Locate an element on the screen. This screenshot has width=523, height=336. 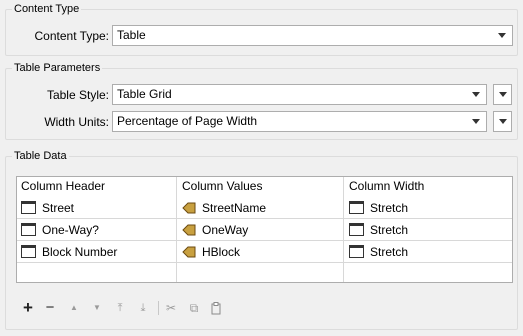
table-style-menu-button is located at coordinates (502, 94).